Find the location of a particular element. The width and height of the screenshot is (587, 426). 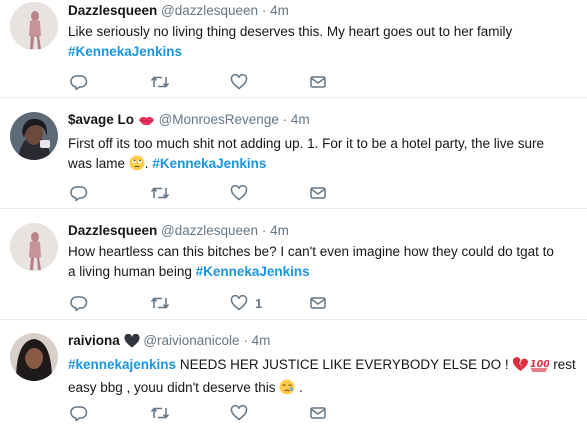

hundred-points-icon: 100 is located at coordinates (540, 367).